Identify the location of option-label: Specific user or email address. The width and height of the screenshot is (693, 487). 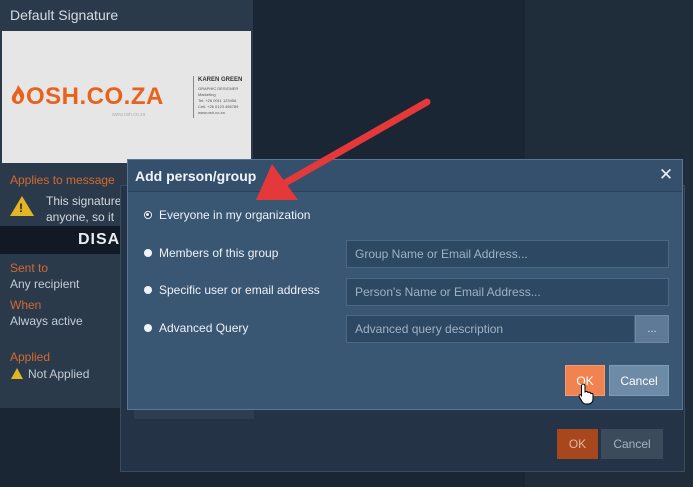
(239, 290).